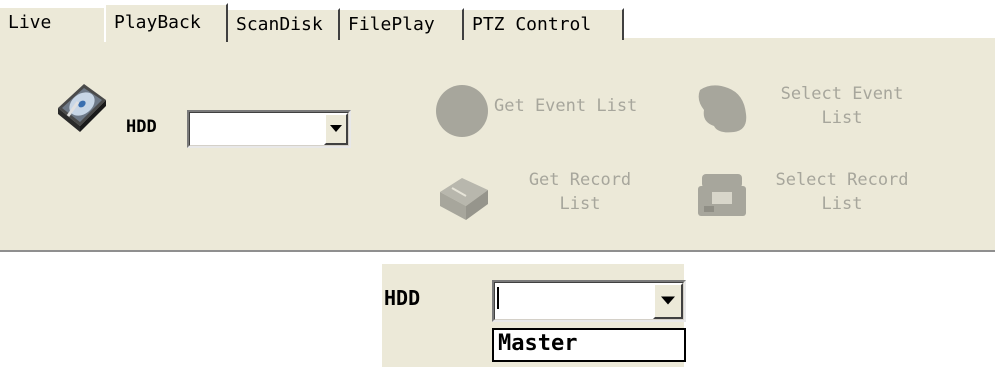 This screenshot has width=995, height=367. Describe the element at coordinates (842, 118) in the screenshot. I see `select-event-list-line2: List` at that location.